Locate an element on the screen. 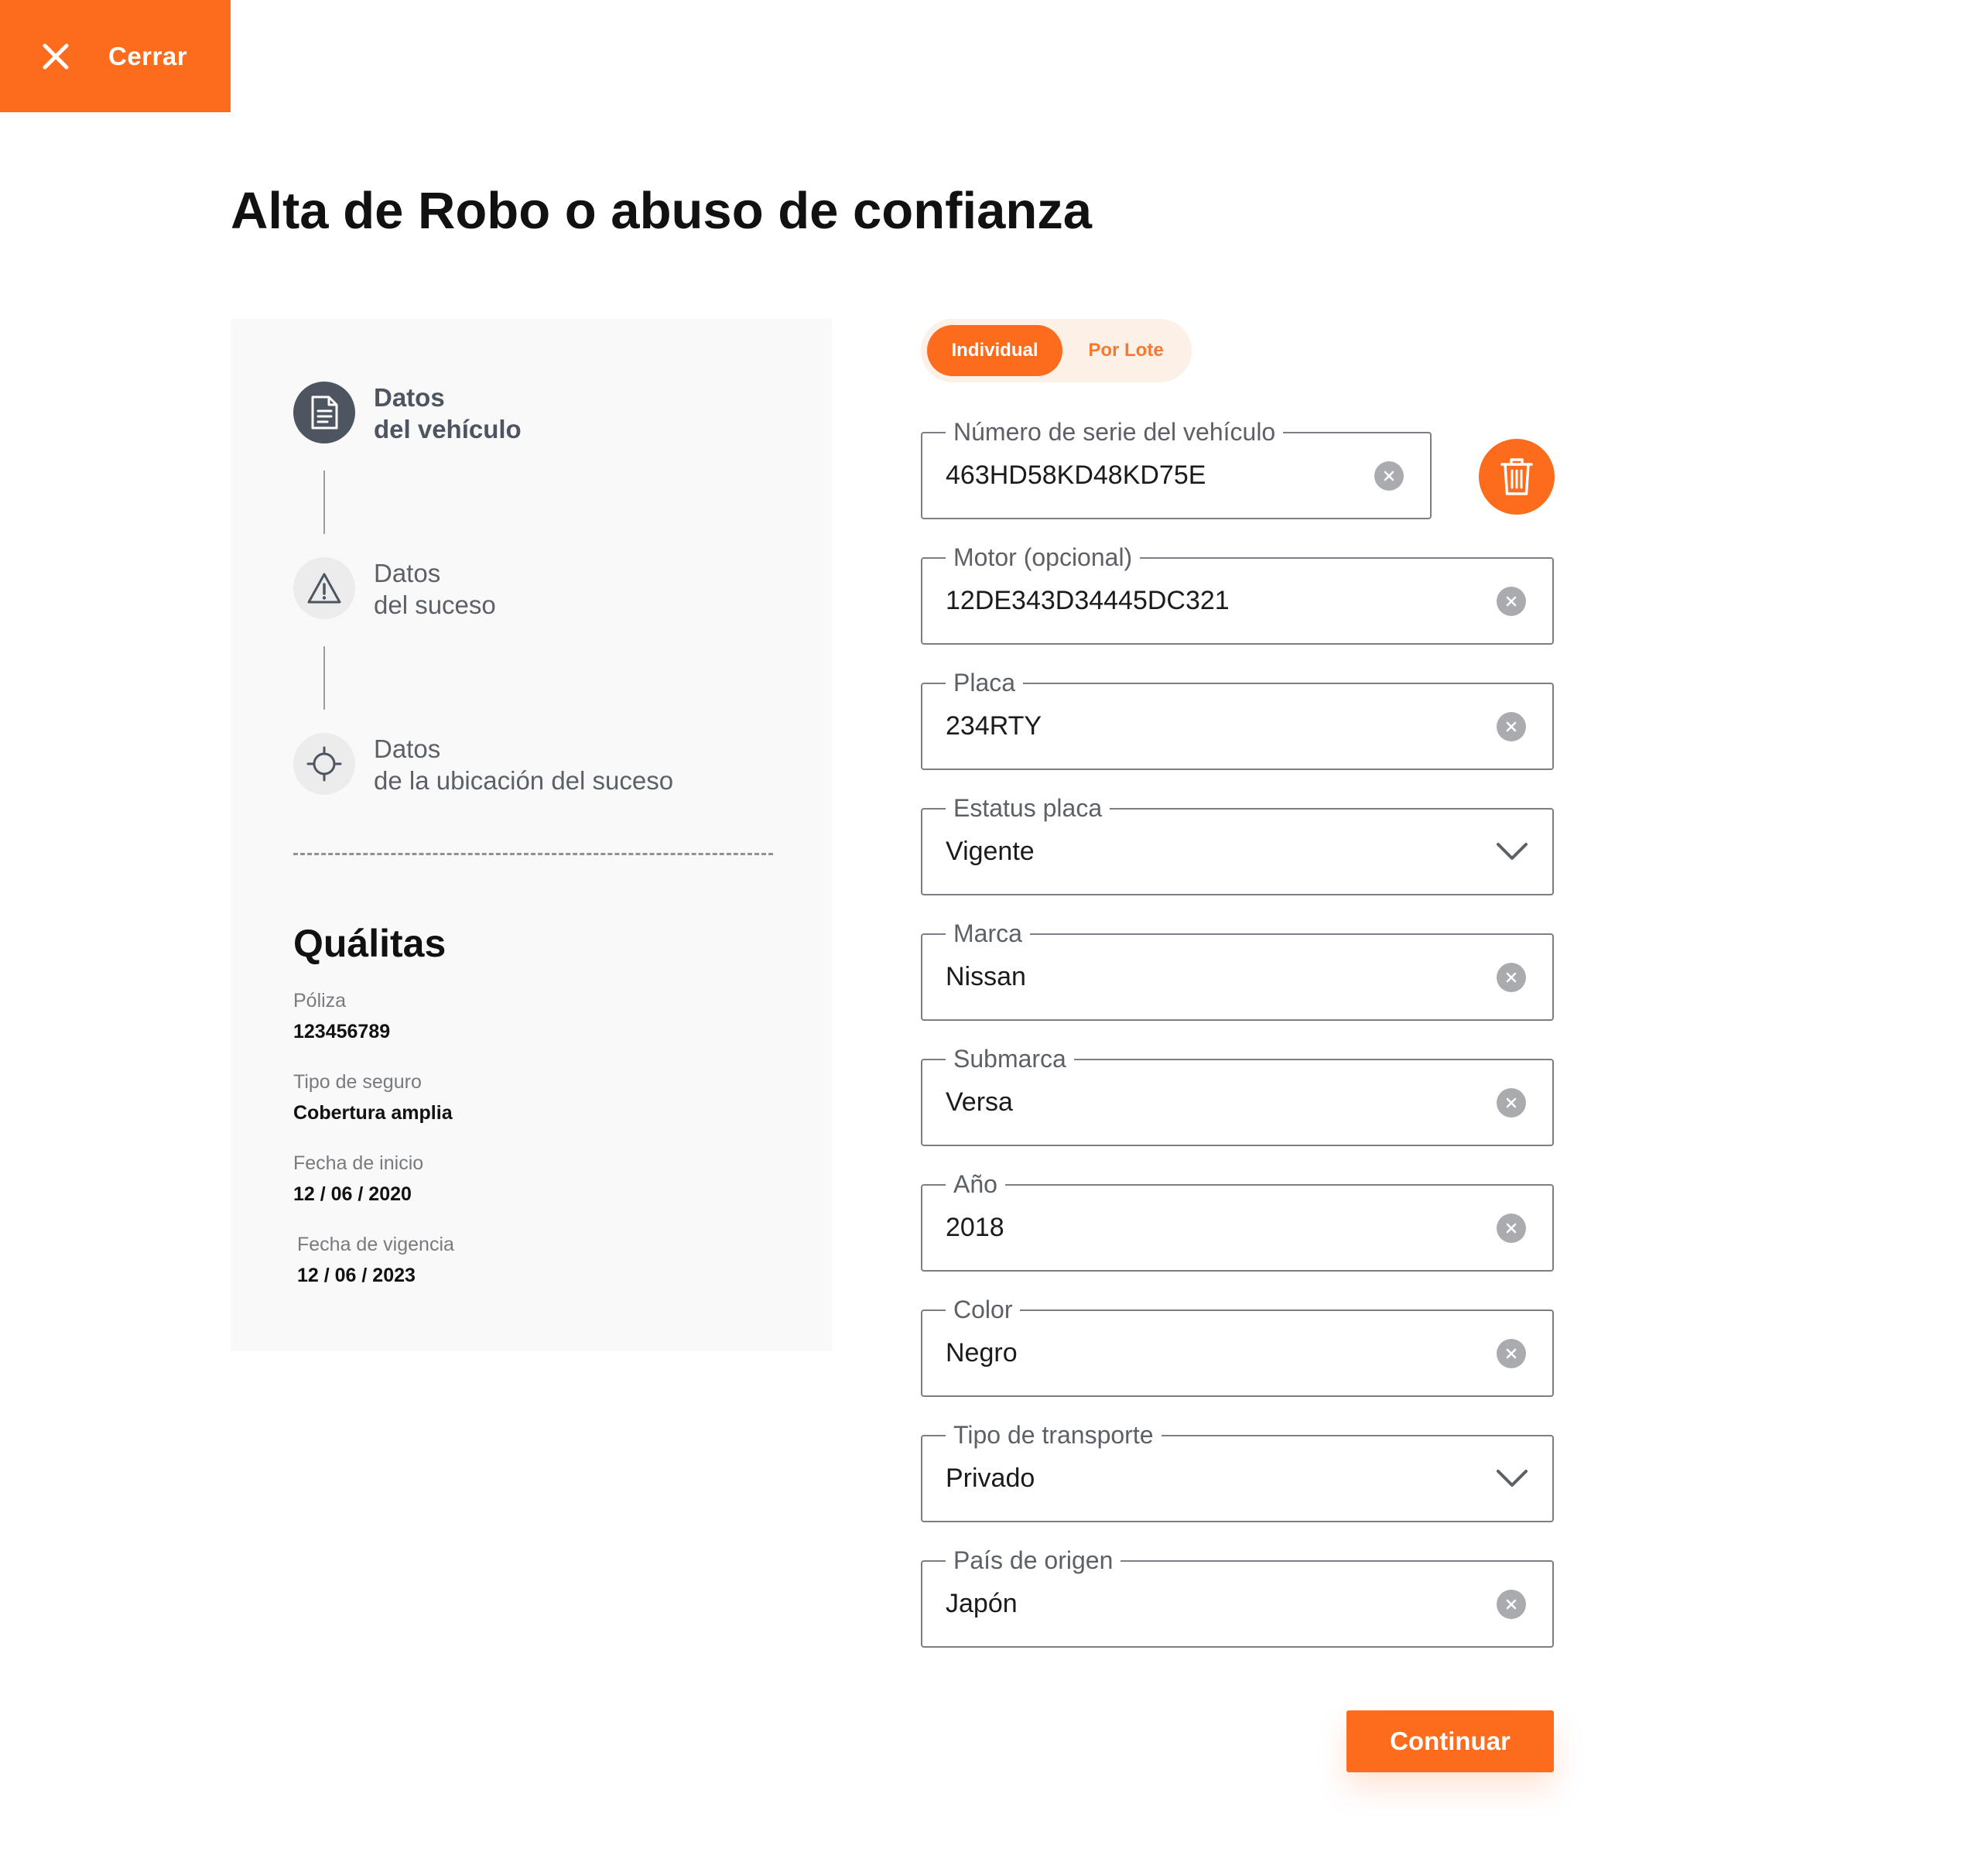  poliza-info: Póliza 123456789 is located at coordinates (341, 1016).